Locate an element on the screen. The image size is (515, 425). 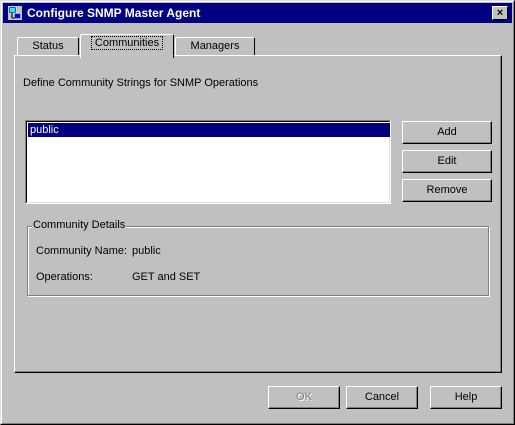
tab-status: Status is located at coordinates (48, 46).